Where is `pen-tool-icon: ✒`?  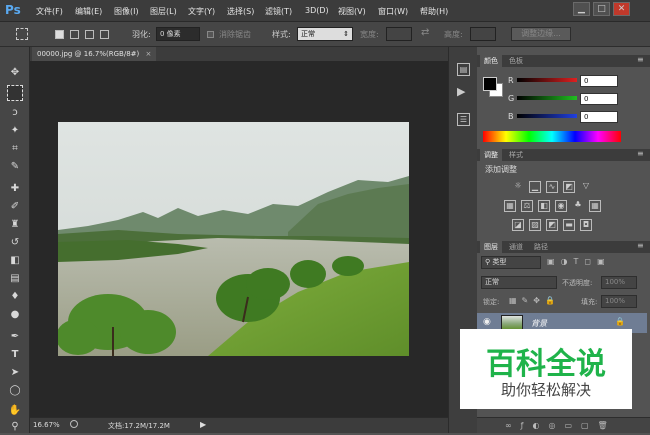 pen-tool-icon: ✒ is located at coordinates (15, 337).